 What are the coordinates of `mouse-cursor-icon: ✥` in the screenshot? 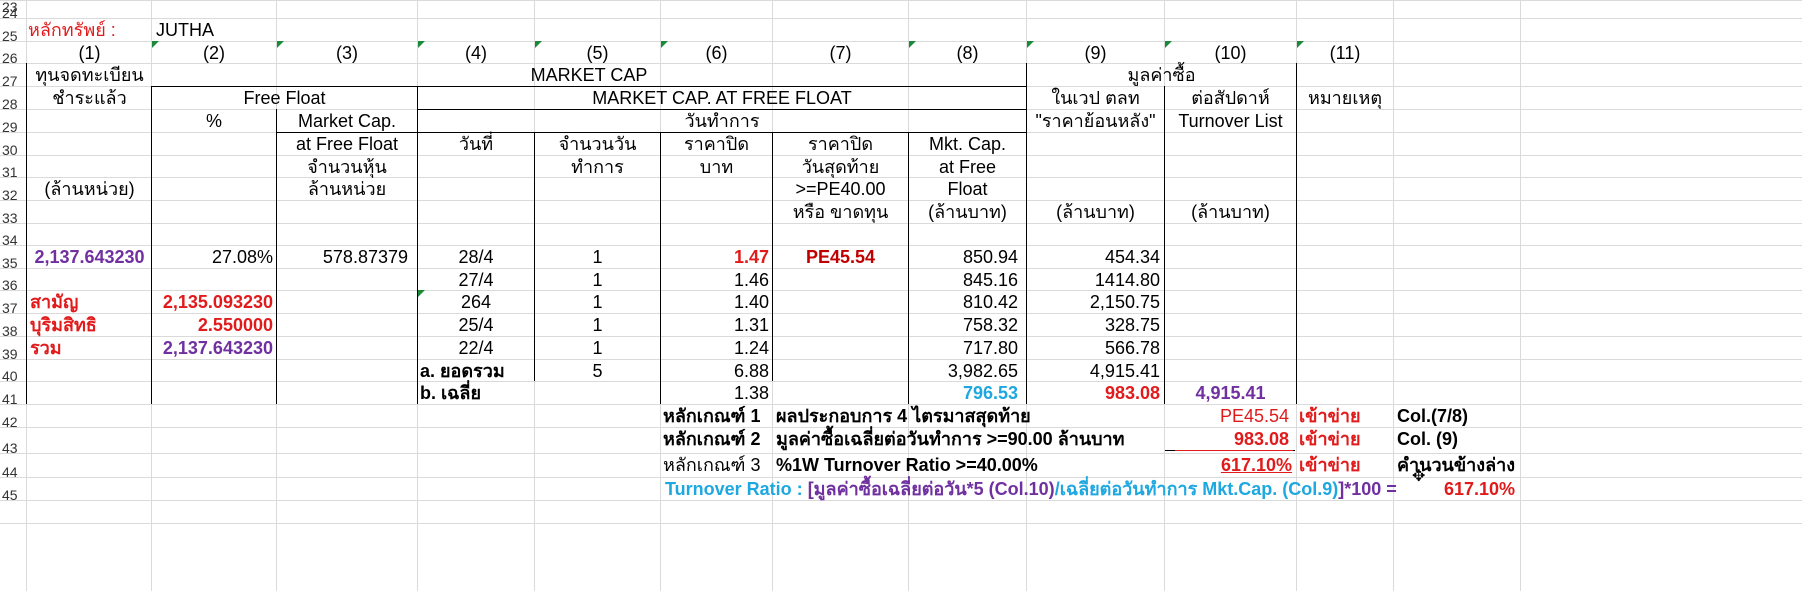 It's located at (1419, 476).